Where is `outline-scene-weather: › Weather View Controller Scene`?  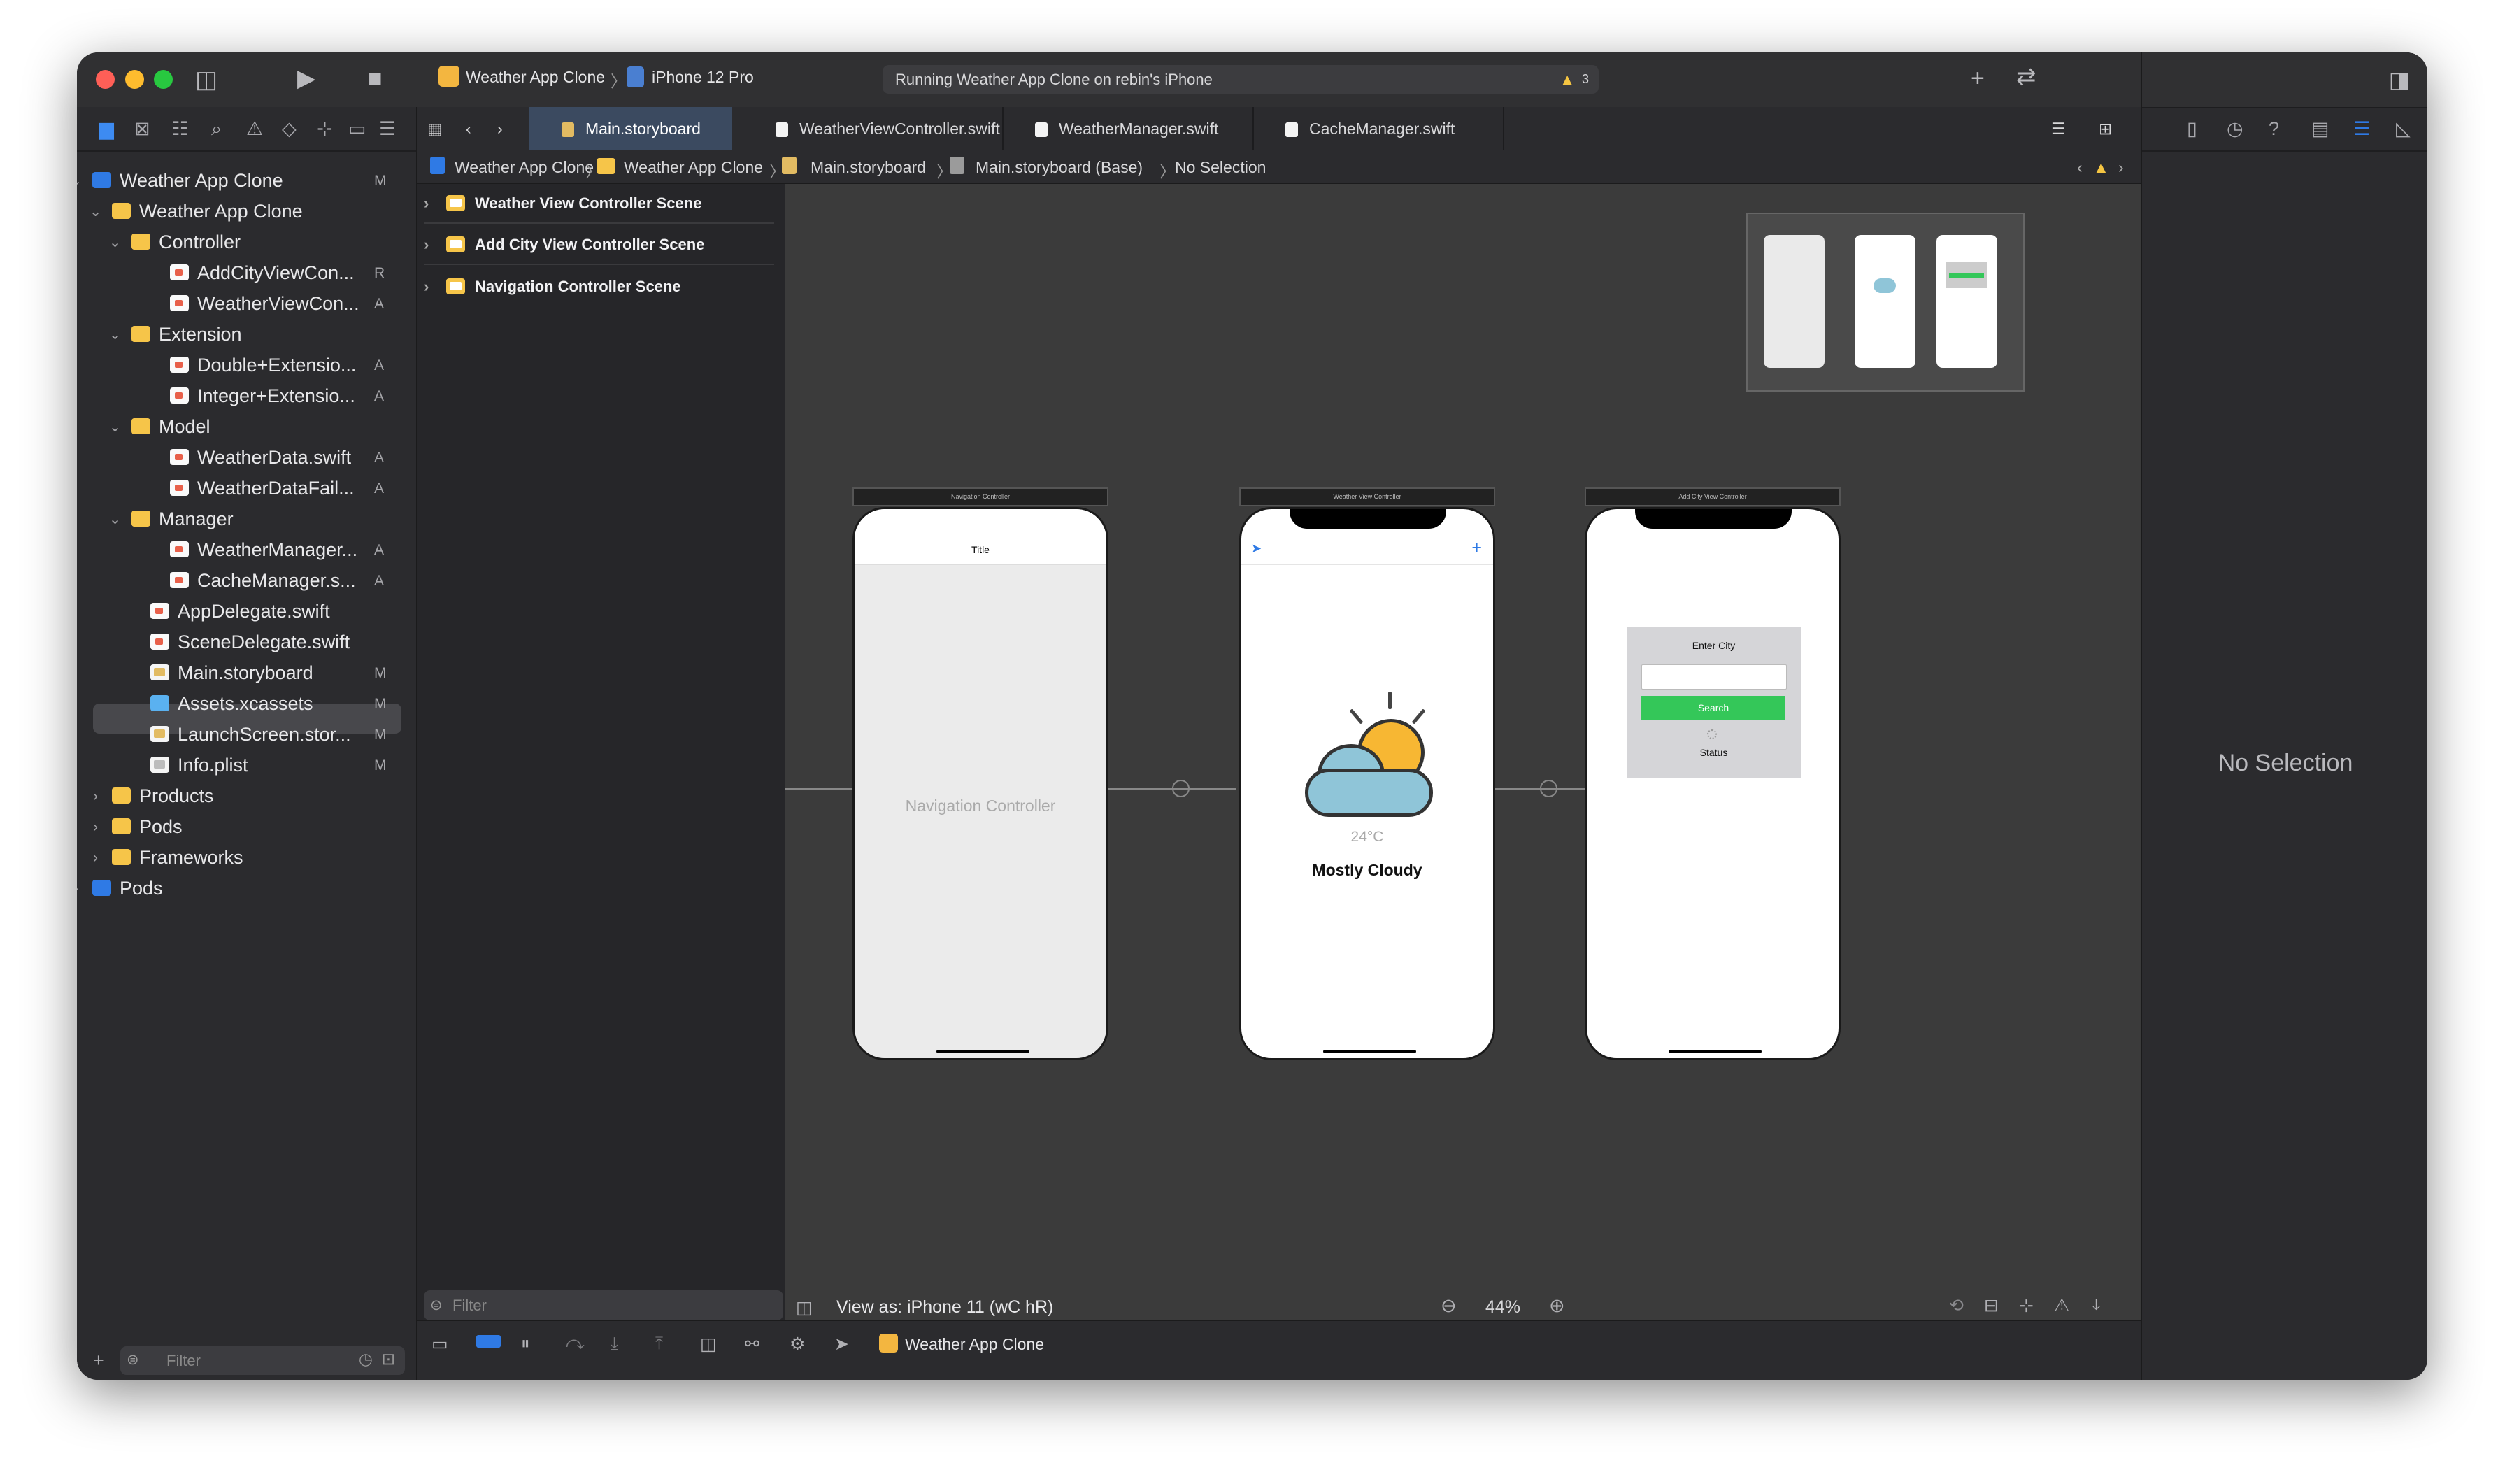 outline-scene-weather: › Weather View Controller Scene is located at coordinates (599, 204).